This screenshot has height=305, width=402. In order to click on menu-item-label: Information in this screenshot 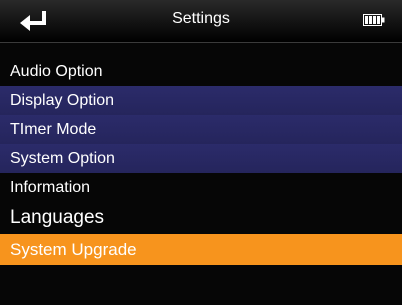, I will do `click(50, 187)`.